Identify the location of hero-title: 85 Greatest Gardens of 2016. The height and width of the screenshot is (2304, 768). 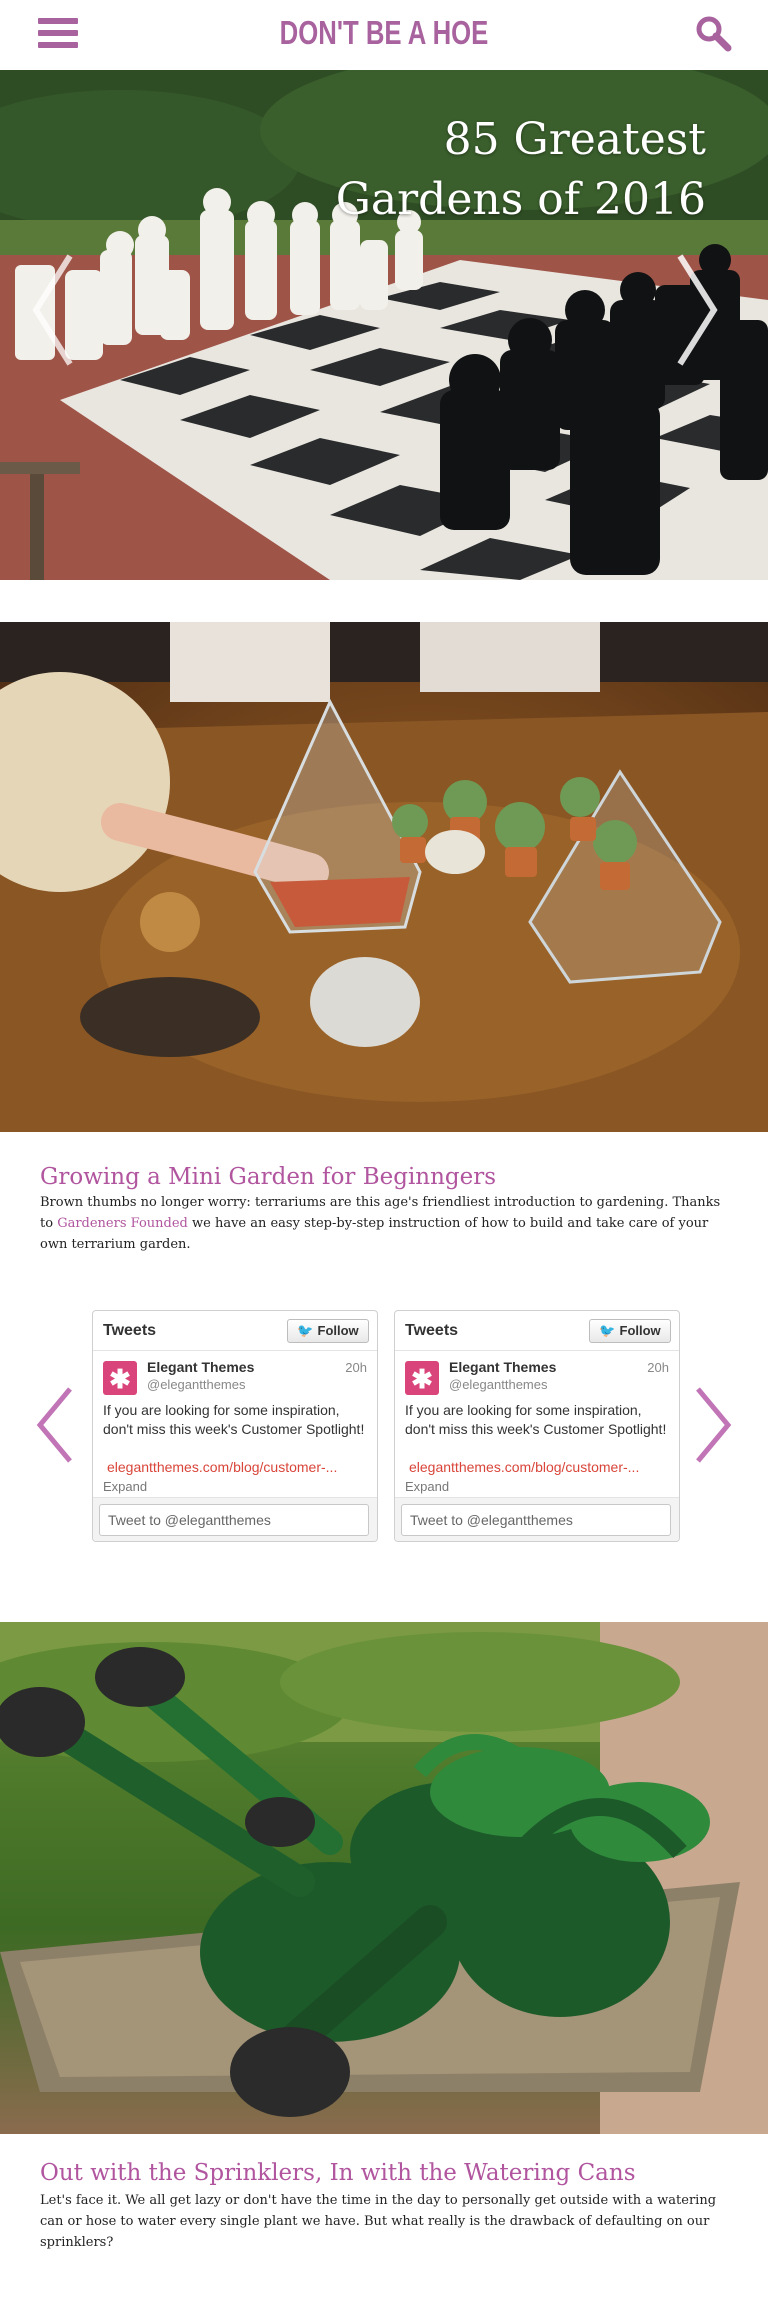
(496, 170).